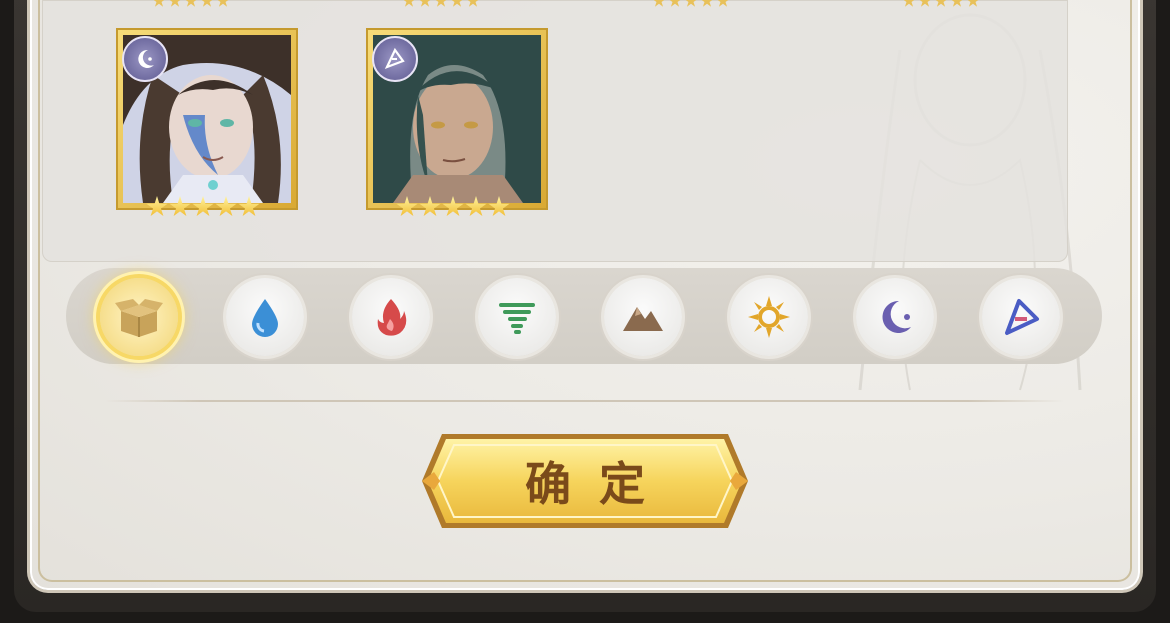 The image size is (1170, 623). I want to click on tornado-icon, so click(517, 318).